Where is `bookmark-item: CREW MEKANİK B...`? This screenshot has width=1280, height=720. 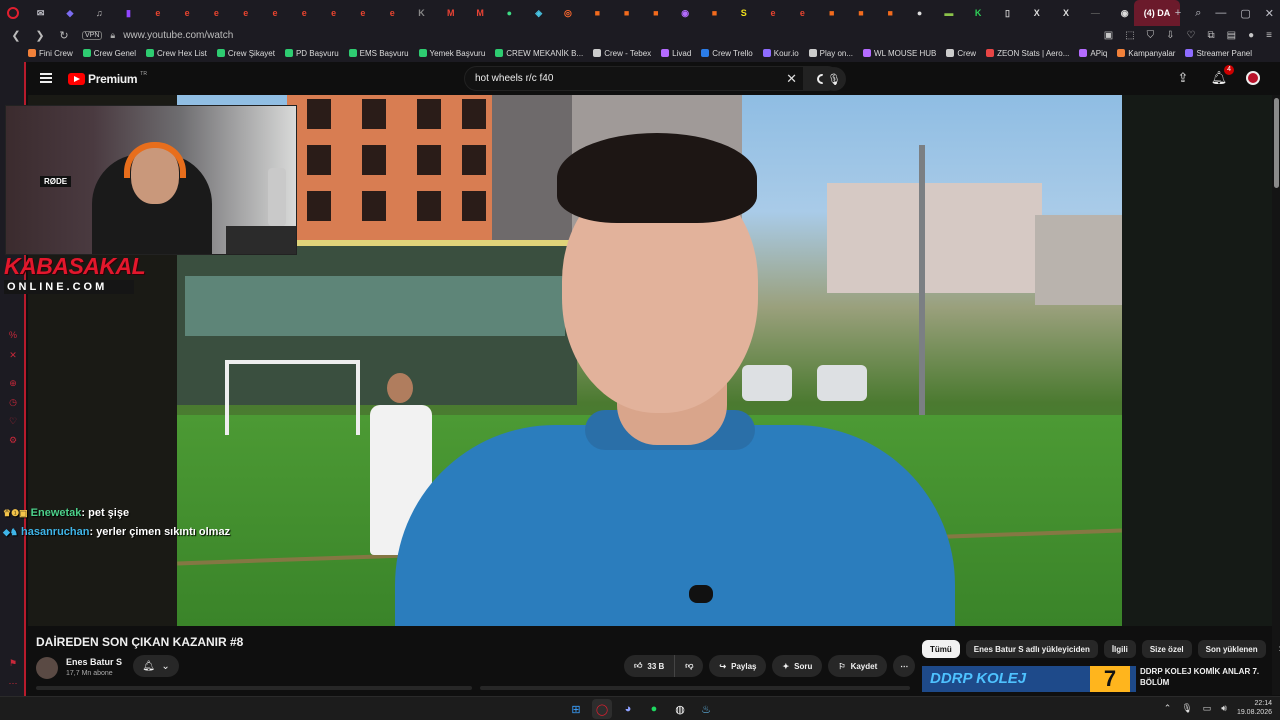 bookmark-item: CREW MEKANİK B... is located at coordinates (539, 53).